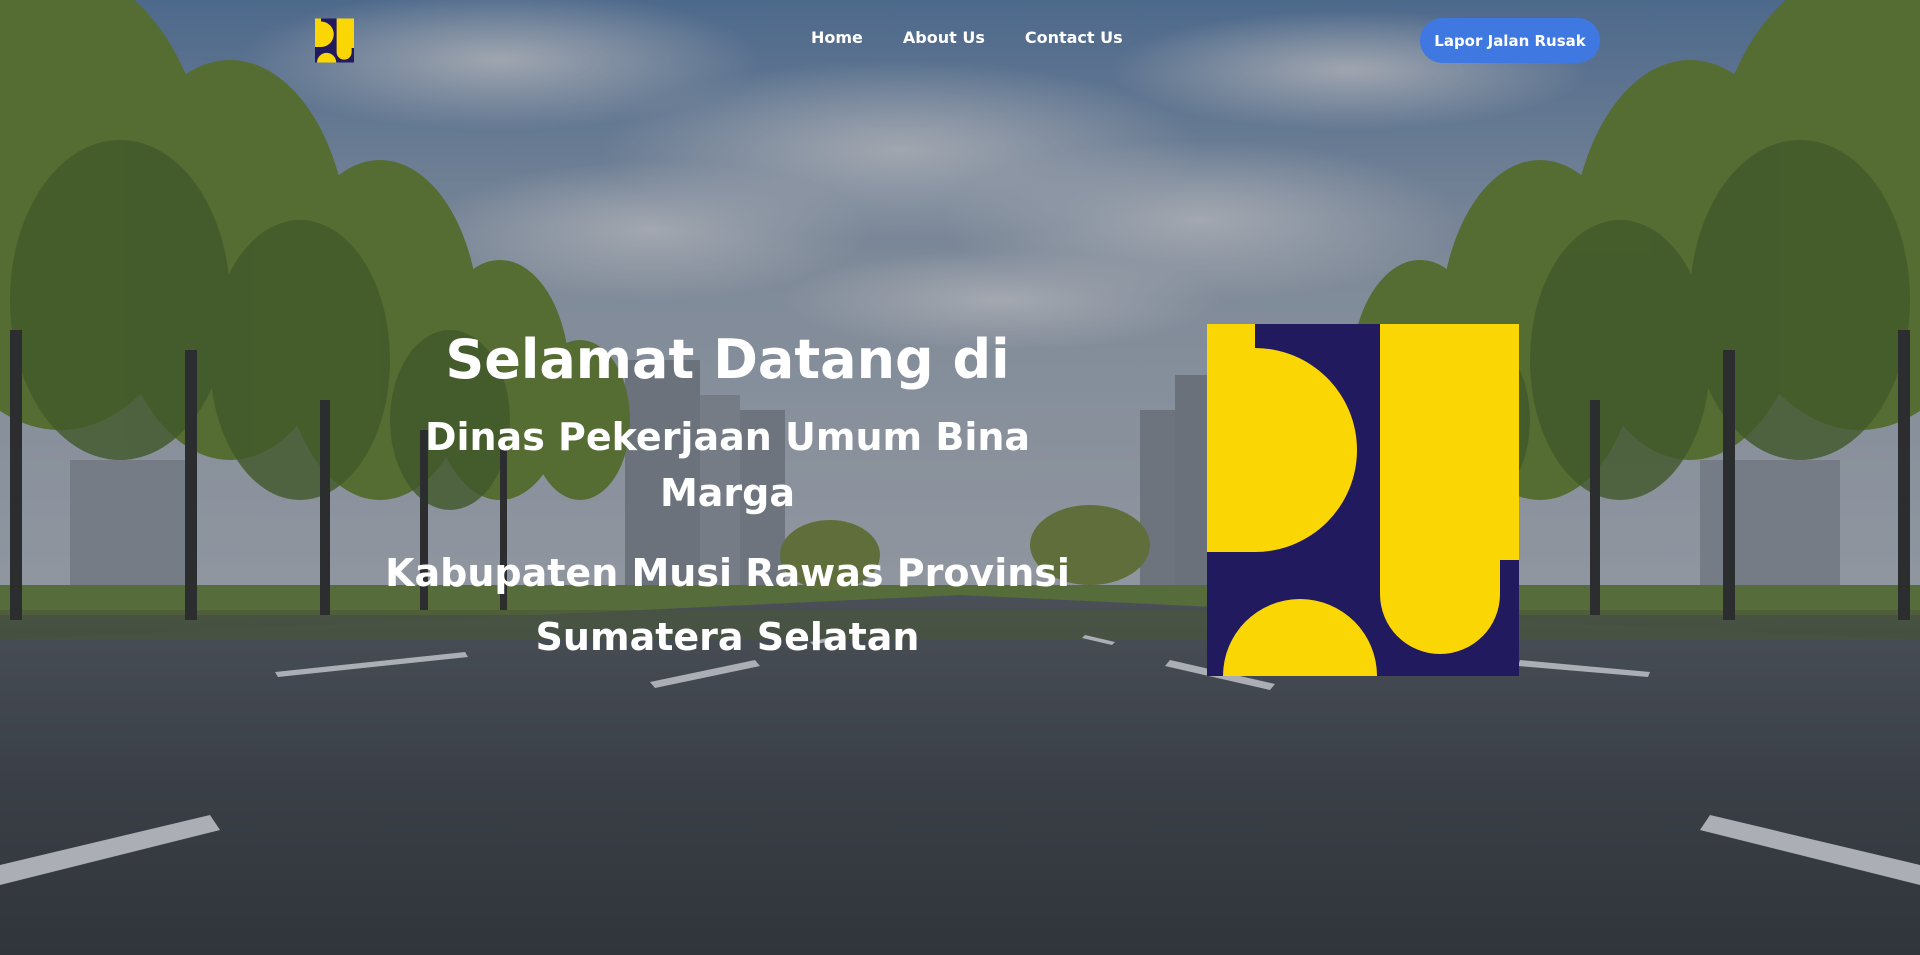  I want to click on pu-logo-icon, so click(334, 40).